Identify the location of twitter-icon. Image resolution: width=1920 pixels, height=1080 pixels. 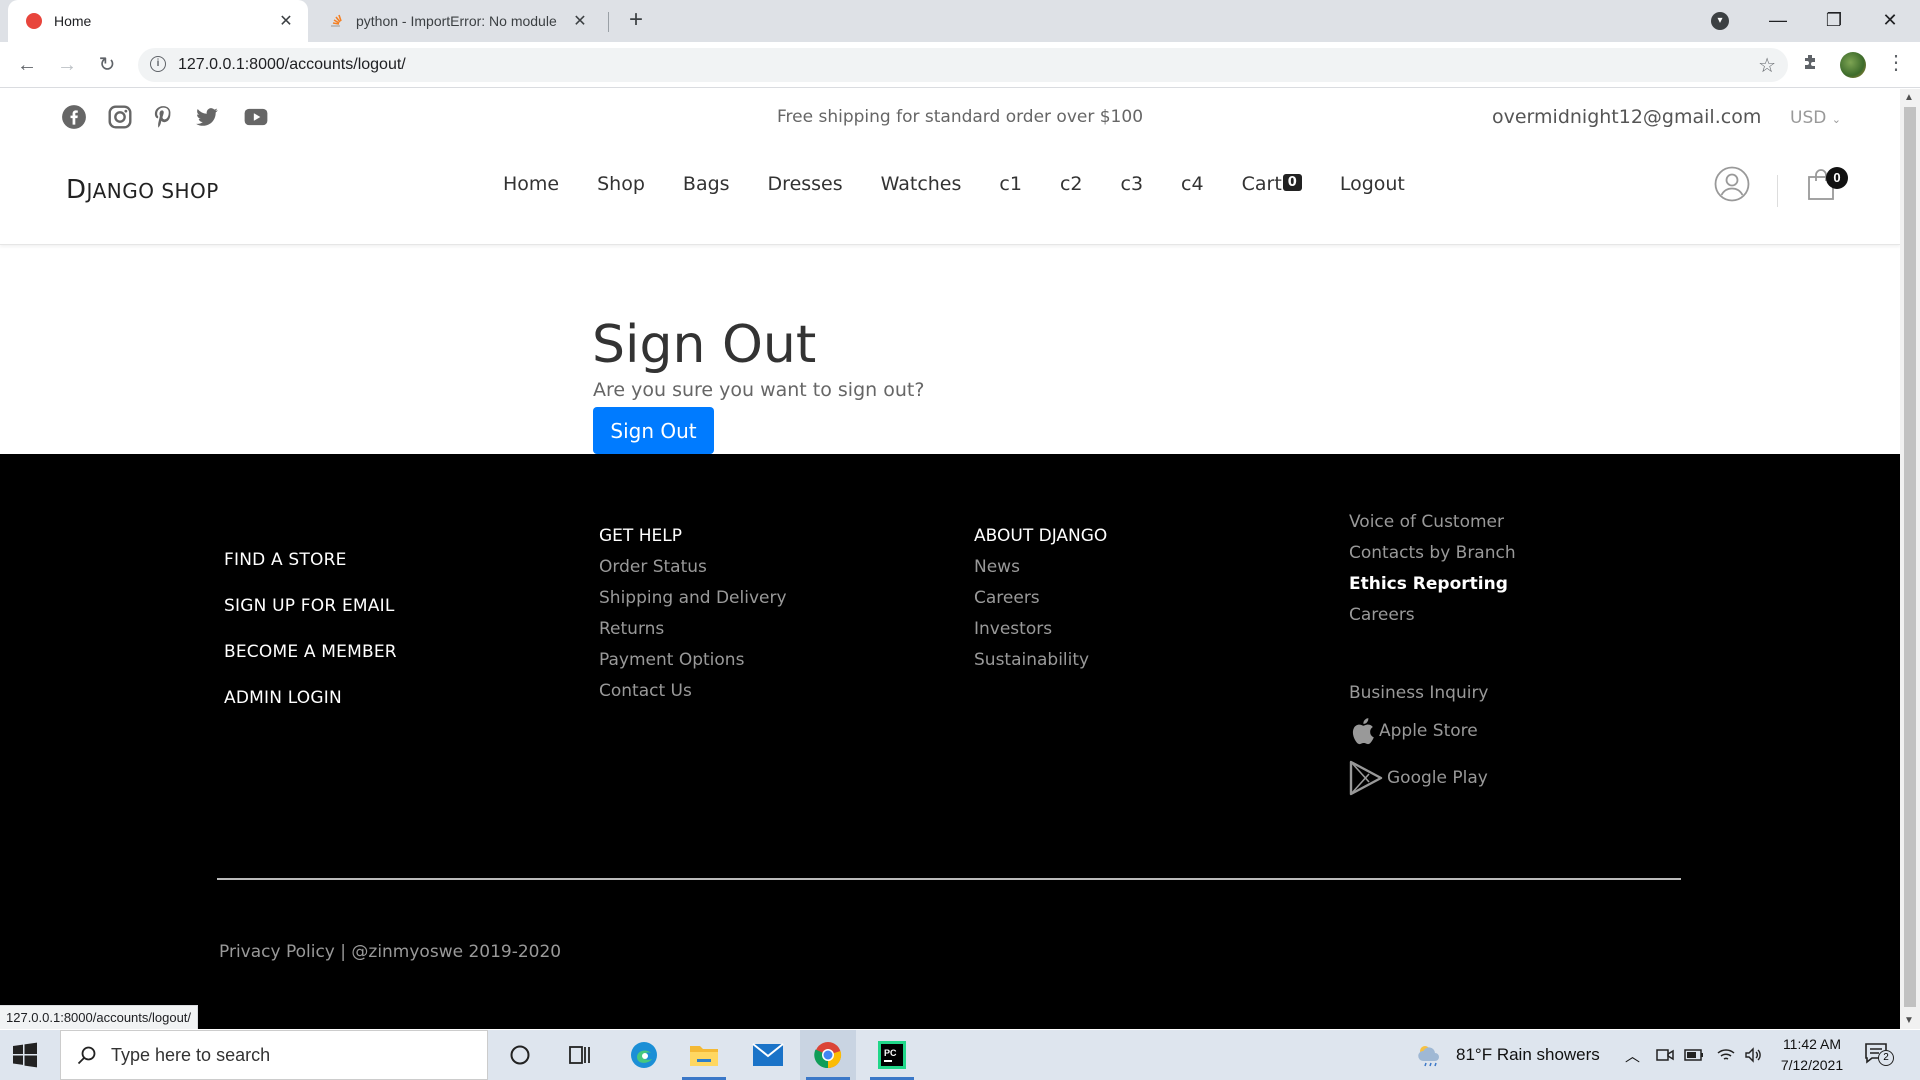
(207, 117).